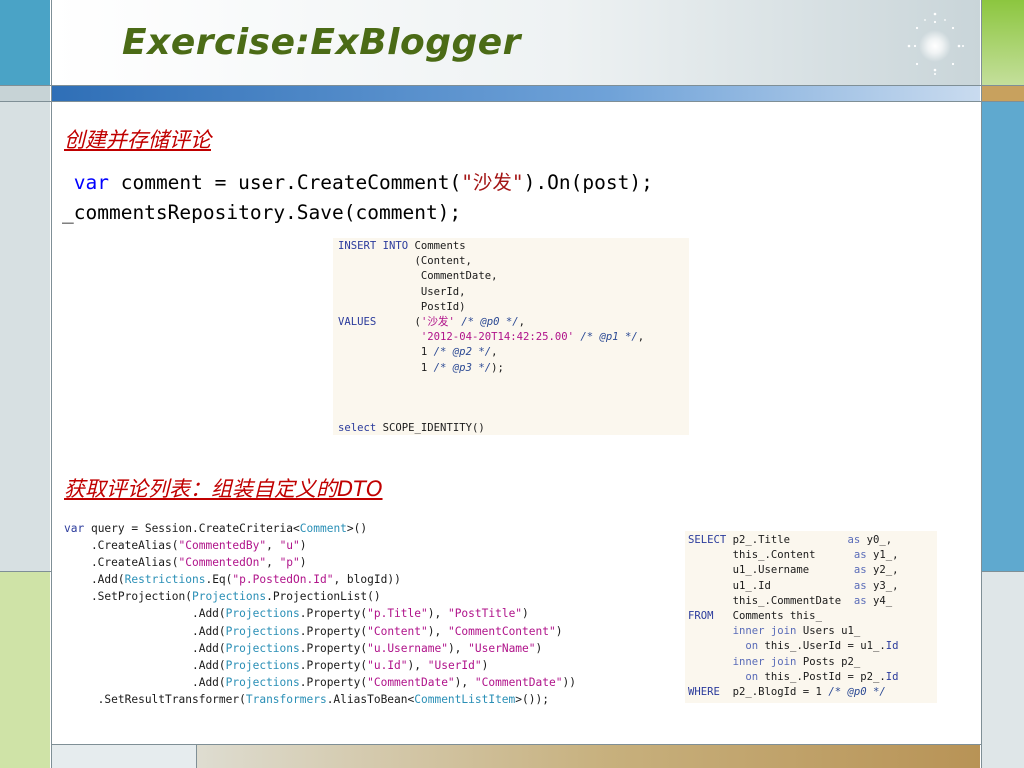 The height and width of the screenshot is (768, 1024). I want to click on code-line: u1_.Id as y3_,, so click(812, 586).